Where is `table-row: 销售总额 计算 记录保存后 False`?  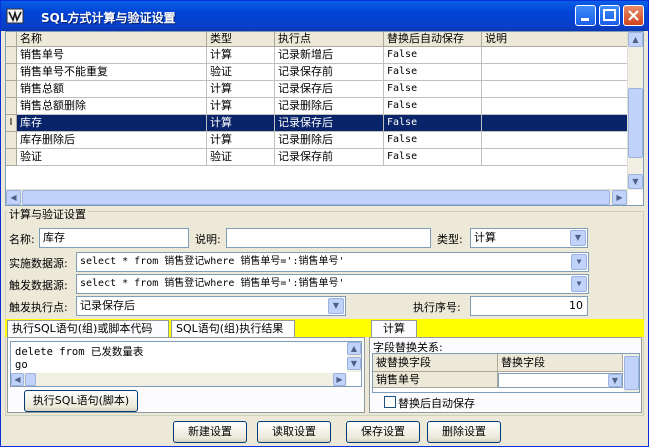 table-row: 销售总额 计算 记录保存后 False is located at coordinates (317, 89).